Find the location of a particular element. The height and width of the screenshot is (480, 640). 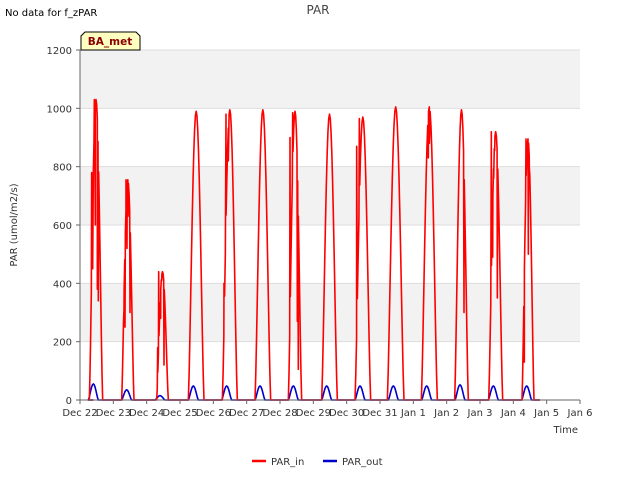

x-tick-label: Dec 30 is located at coordinates (346, 413).